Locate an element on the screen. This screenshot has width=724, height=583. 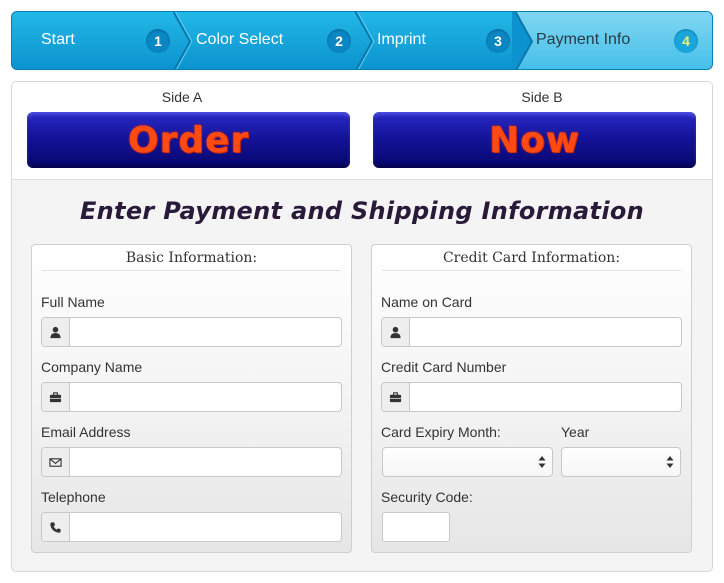
card-expiry-month-select is located at coordinates (467, 462).